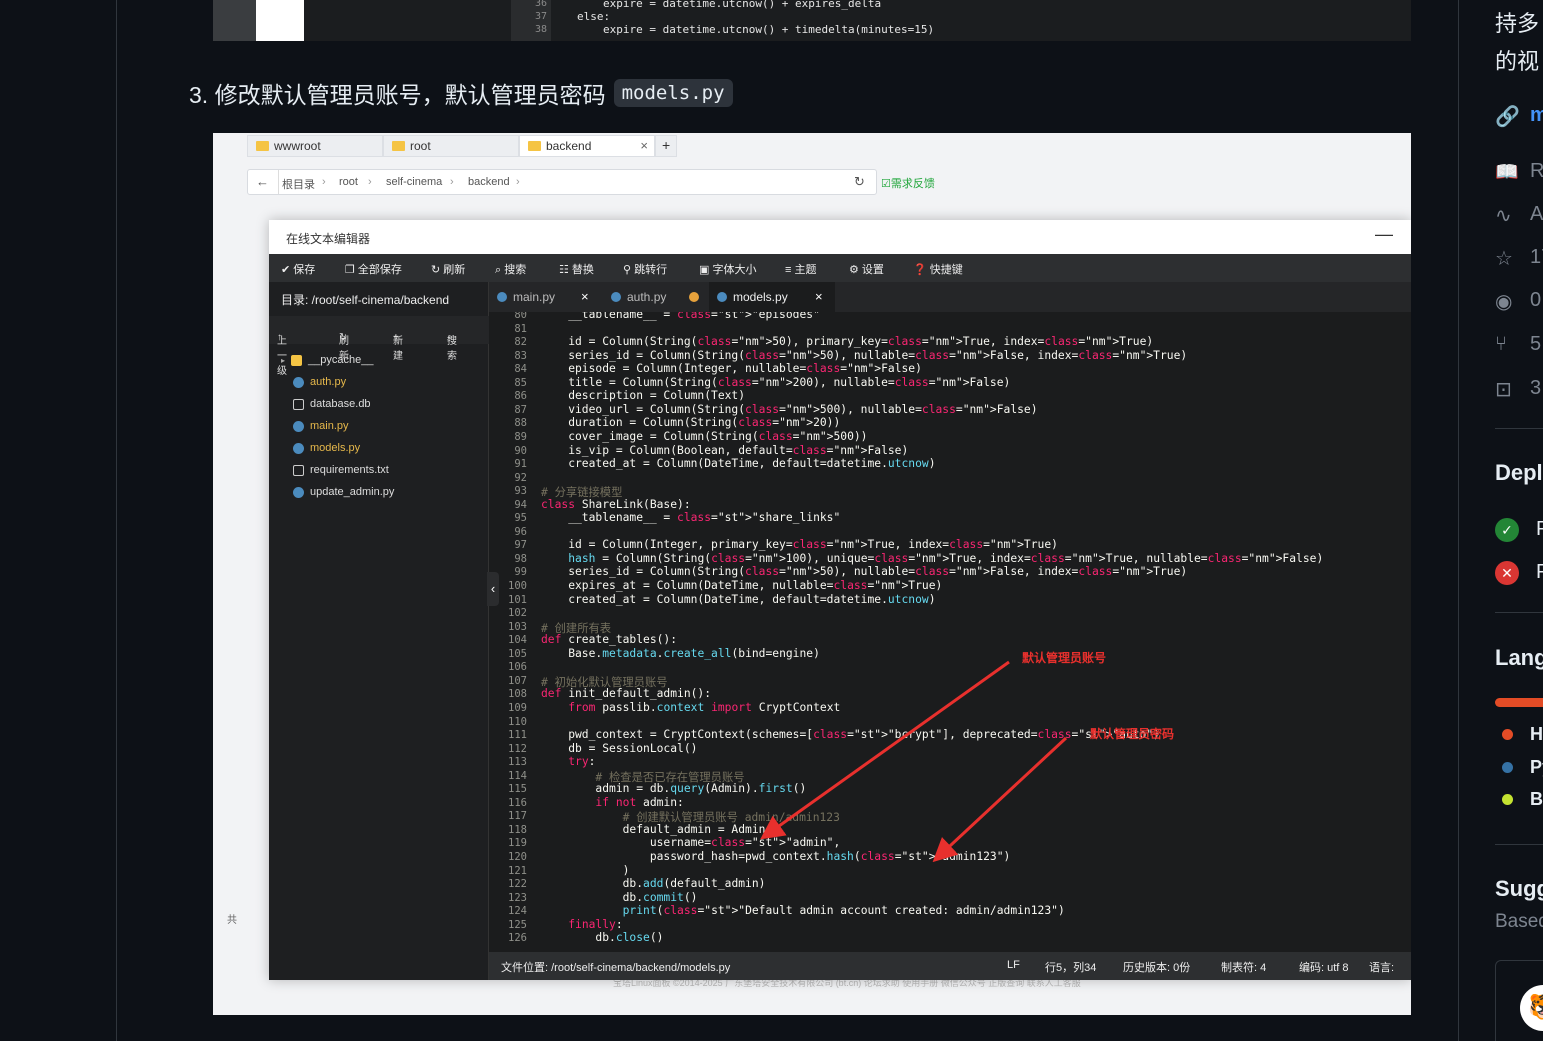 The width and height of the screenshot is (1543, 1041). What do you see at coordinates (800, 269) in the screenshot?
I see `theme-button: ≡ 主题` at bounding box center [800, 269].